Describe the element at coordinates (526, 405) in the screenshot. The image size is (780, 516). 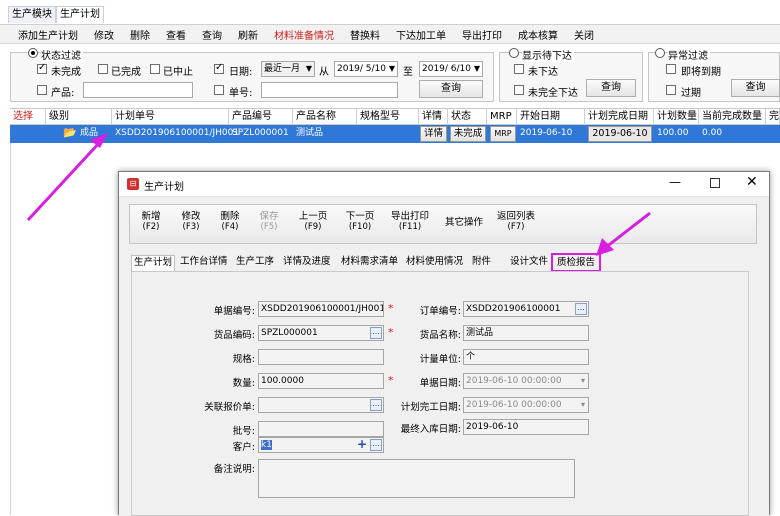
I see `plan-finish-field: 2019-06-10 00:00:00 ▾` at that location.